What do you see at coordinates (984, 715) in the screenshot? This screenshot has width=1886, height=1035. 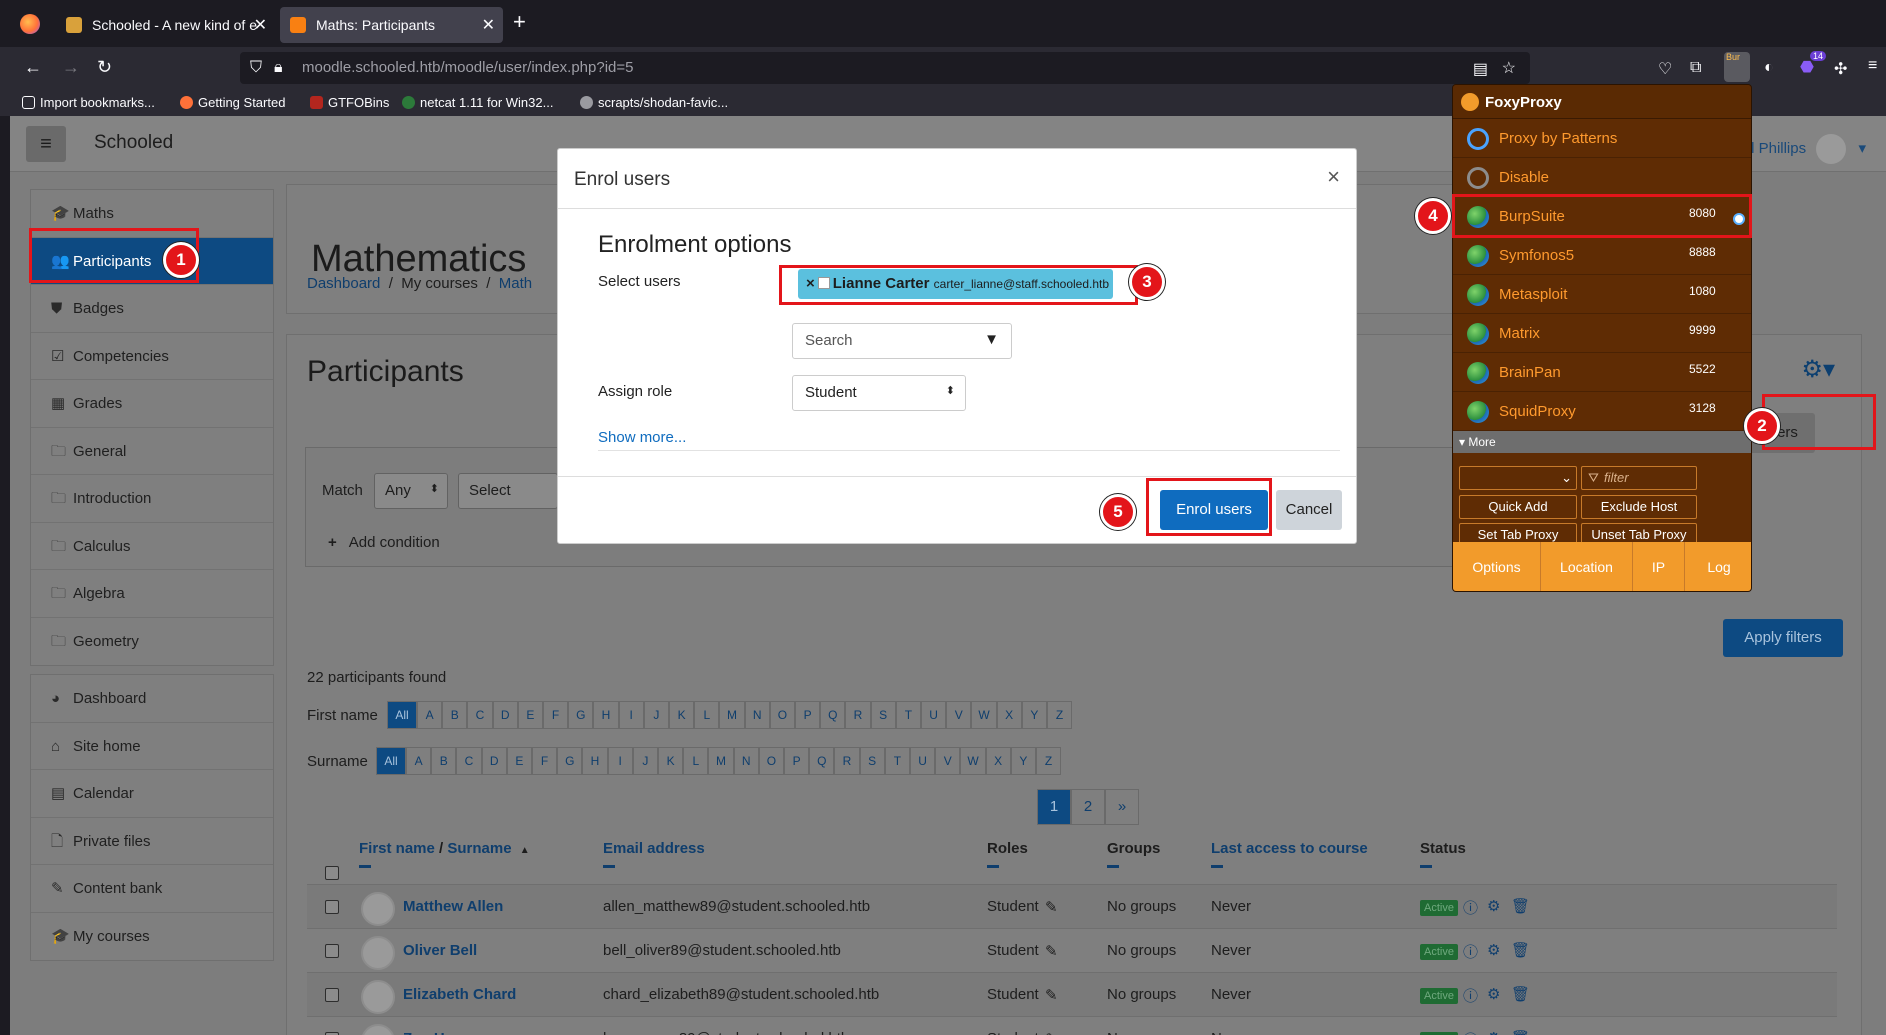 I see `first-name-initial-w: W` at bounding box center [984, 715].